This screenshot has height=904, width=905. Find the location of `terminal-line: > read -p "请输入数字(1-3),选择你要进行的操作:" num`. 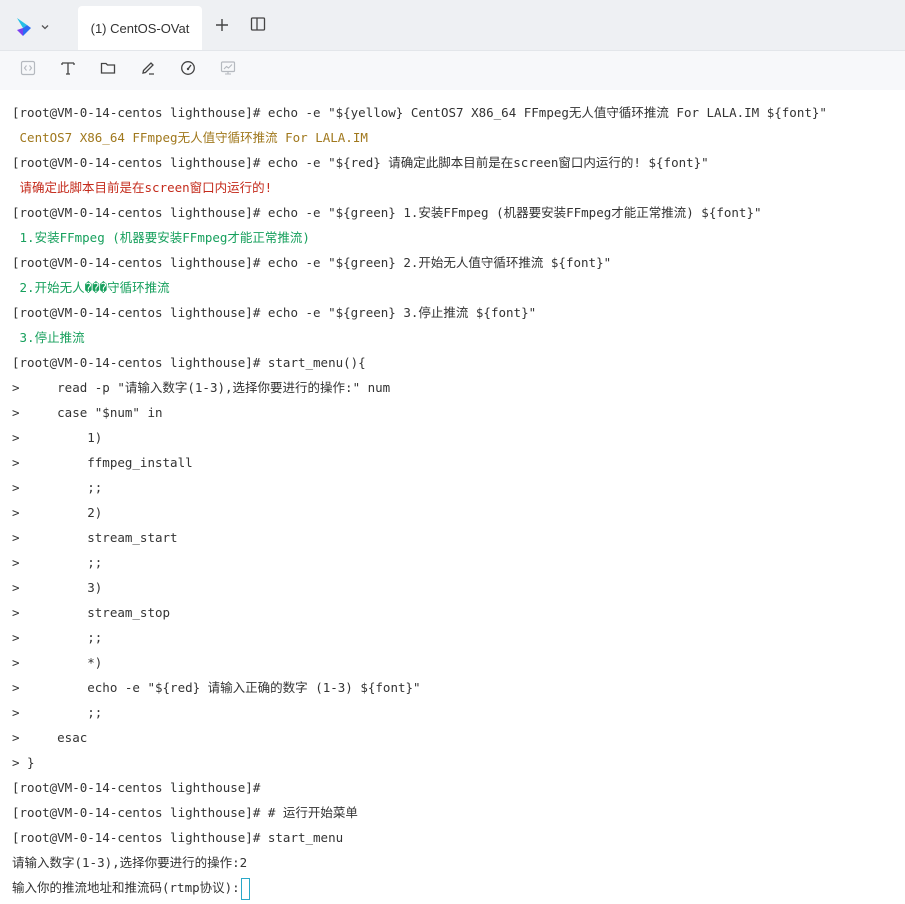

terminal-line: > read -p "请输入数字(1-3),选择你要进行的操作:" num is located at coordinates (201, 387).